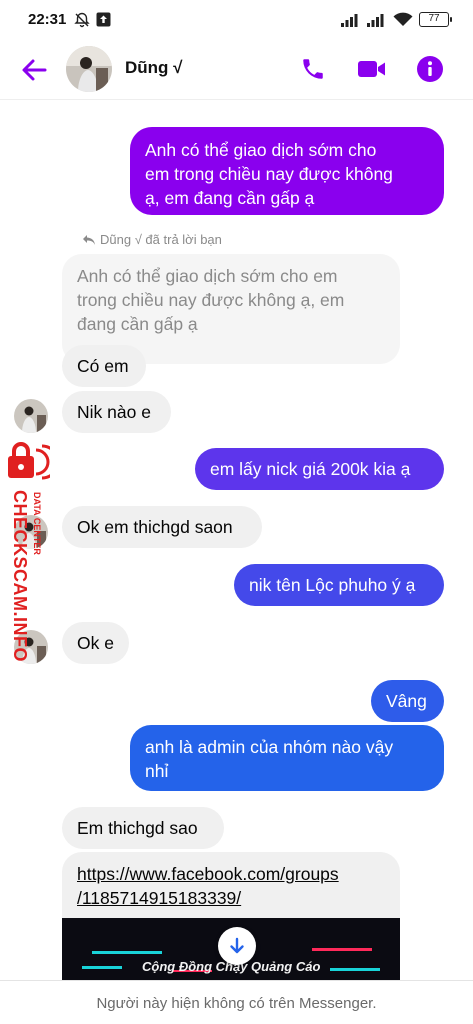  I want to click on message-bubble-sent: nik tên Lộc phuho ý ạ, so click(339, 585).